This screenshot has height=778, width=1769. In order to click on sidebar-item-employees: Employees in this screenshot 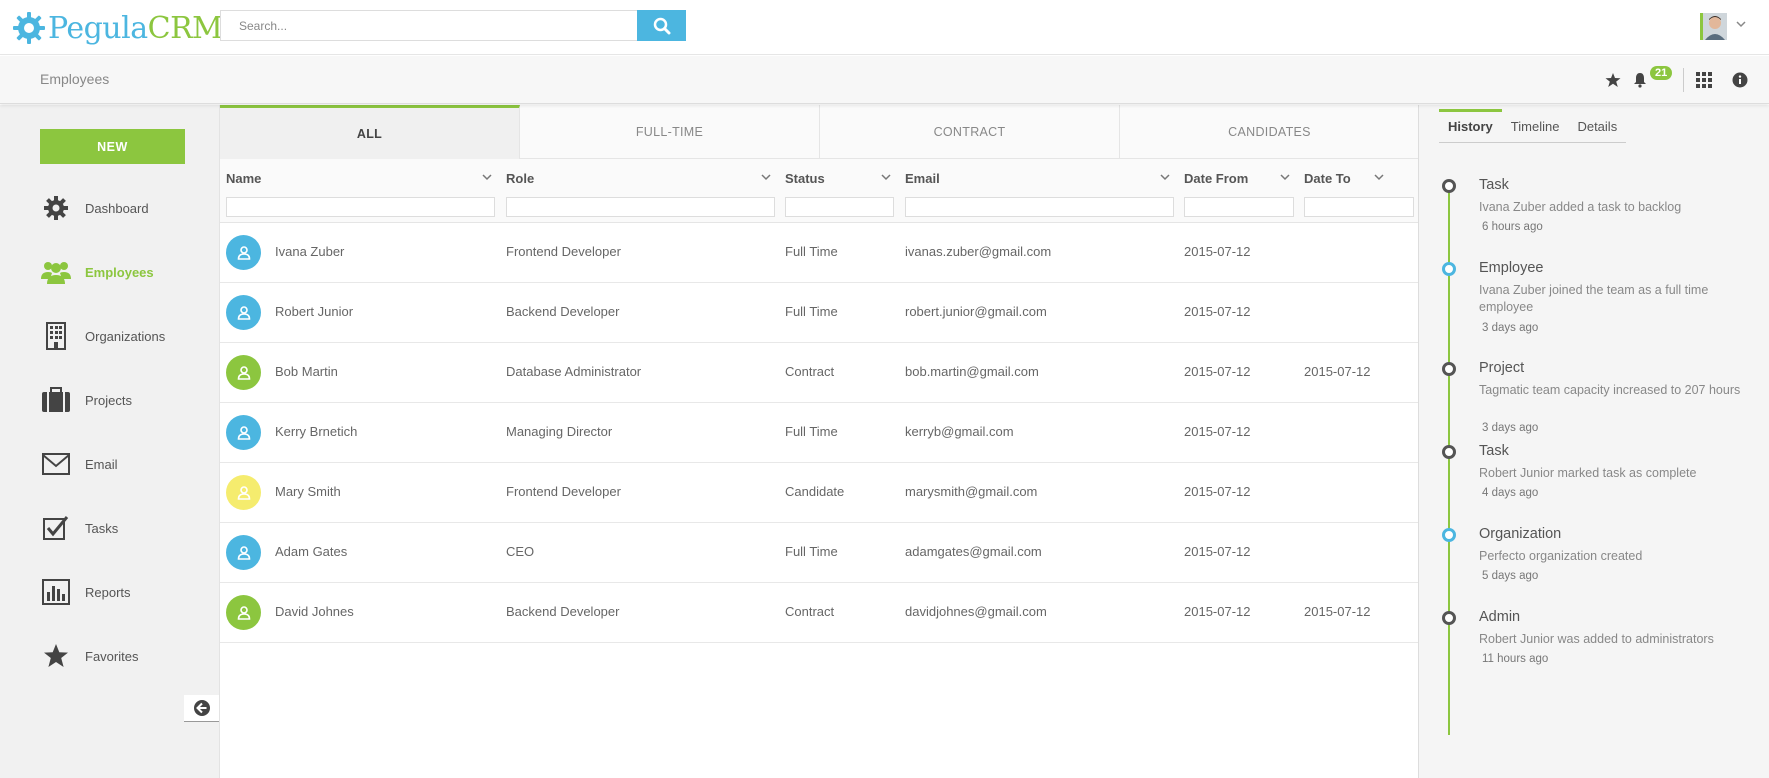, I will do `click(125, 272)`.